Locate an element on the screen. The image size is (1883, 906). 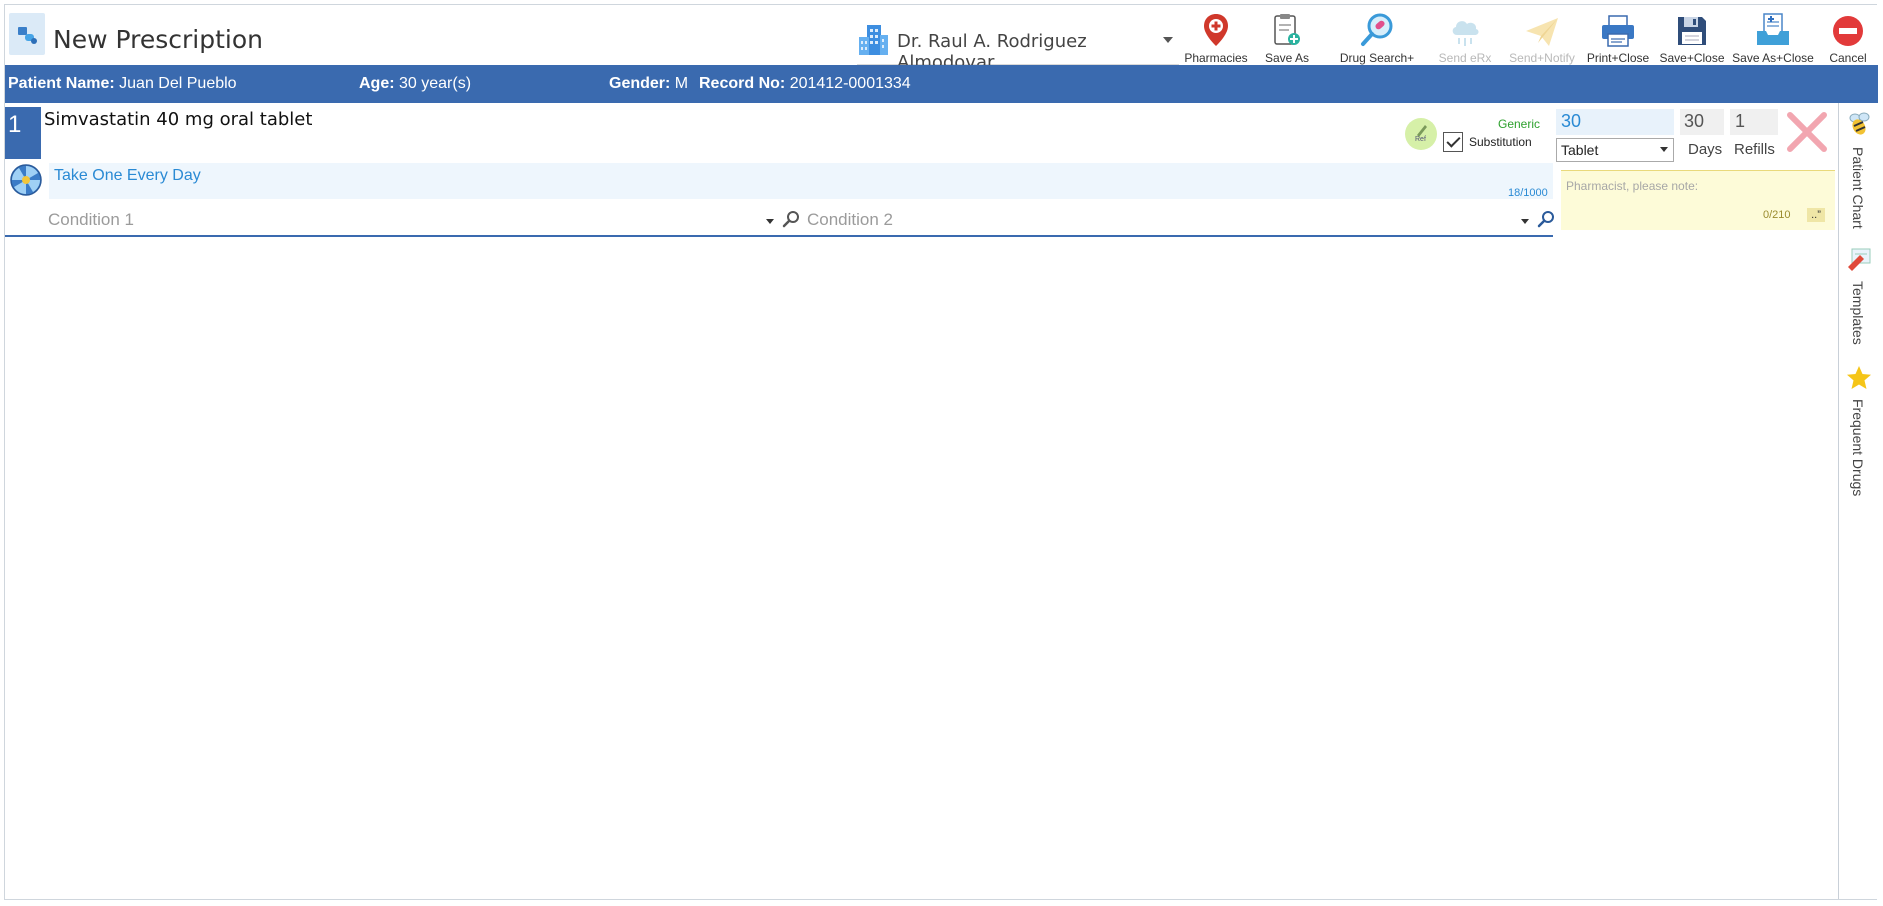
doctor-selector: Dr. Raul A. Rodriguez Almodovar is located at coordinates (1018, 47).